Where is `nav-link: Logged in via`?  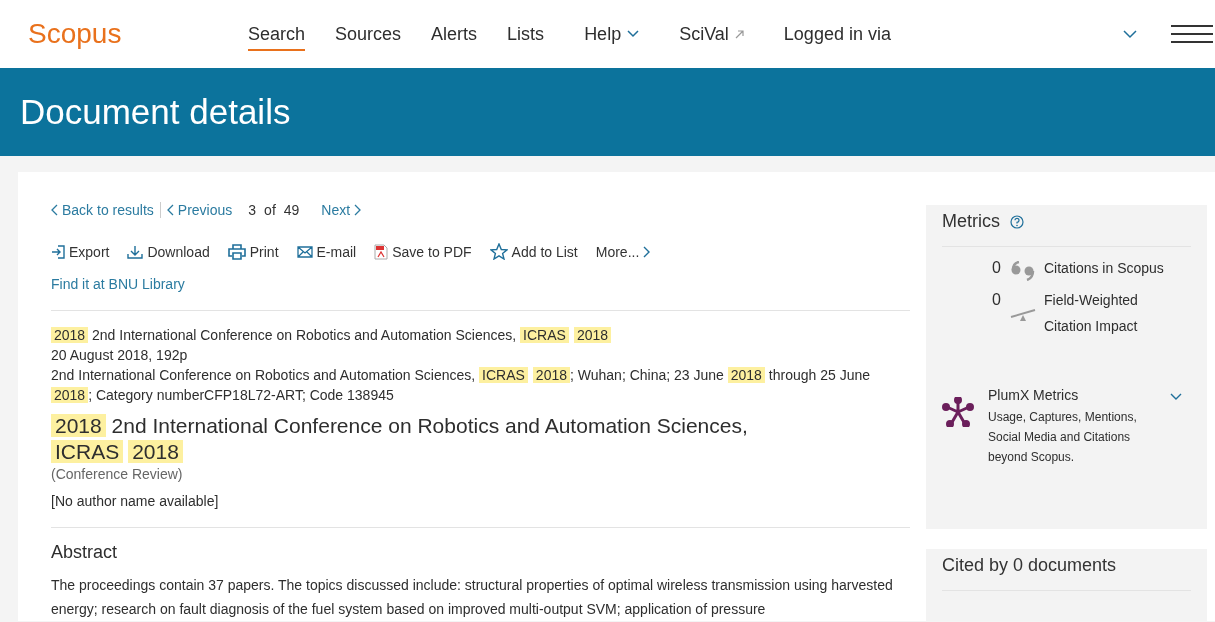 nav-link: Logged in via is located at coordinates (837, 34).